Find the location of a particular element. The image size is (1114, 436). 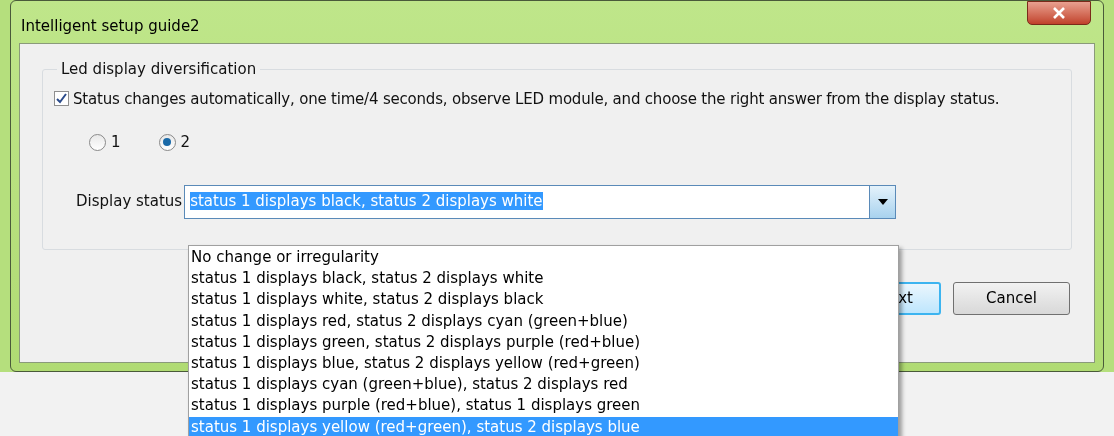

dropdown-option: status 1 displays blue, status 2 displays yellow (red+green) is located at coordinates (543, 363).